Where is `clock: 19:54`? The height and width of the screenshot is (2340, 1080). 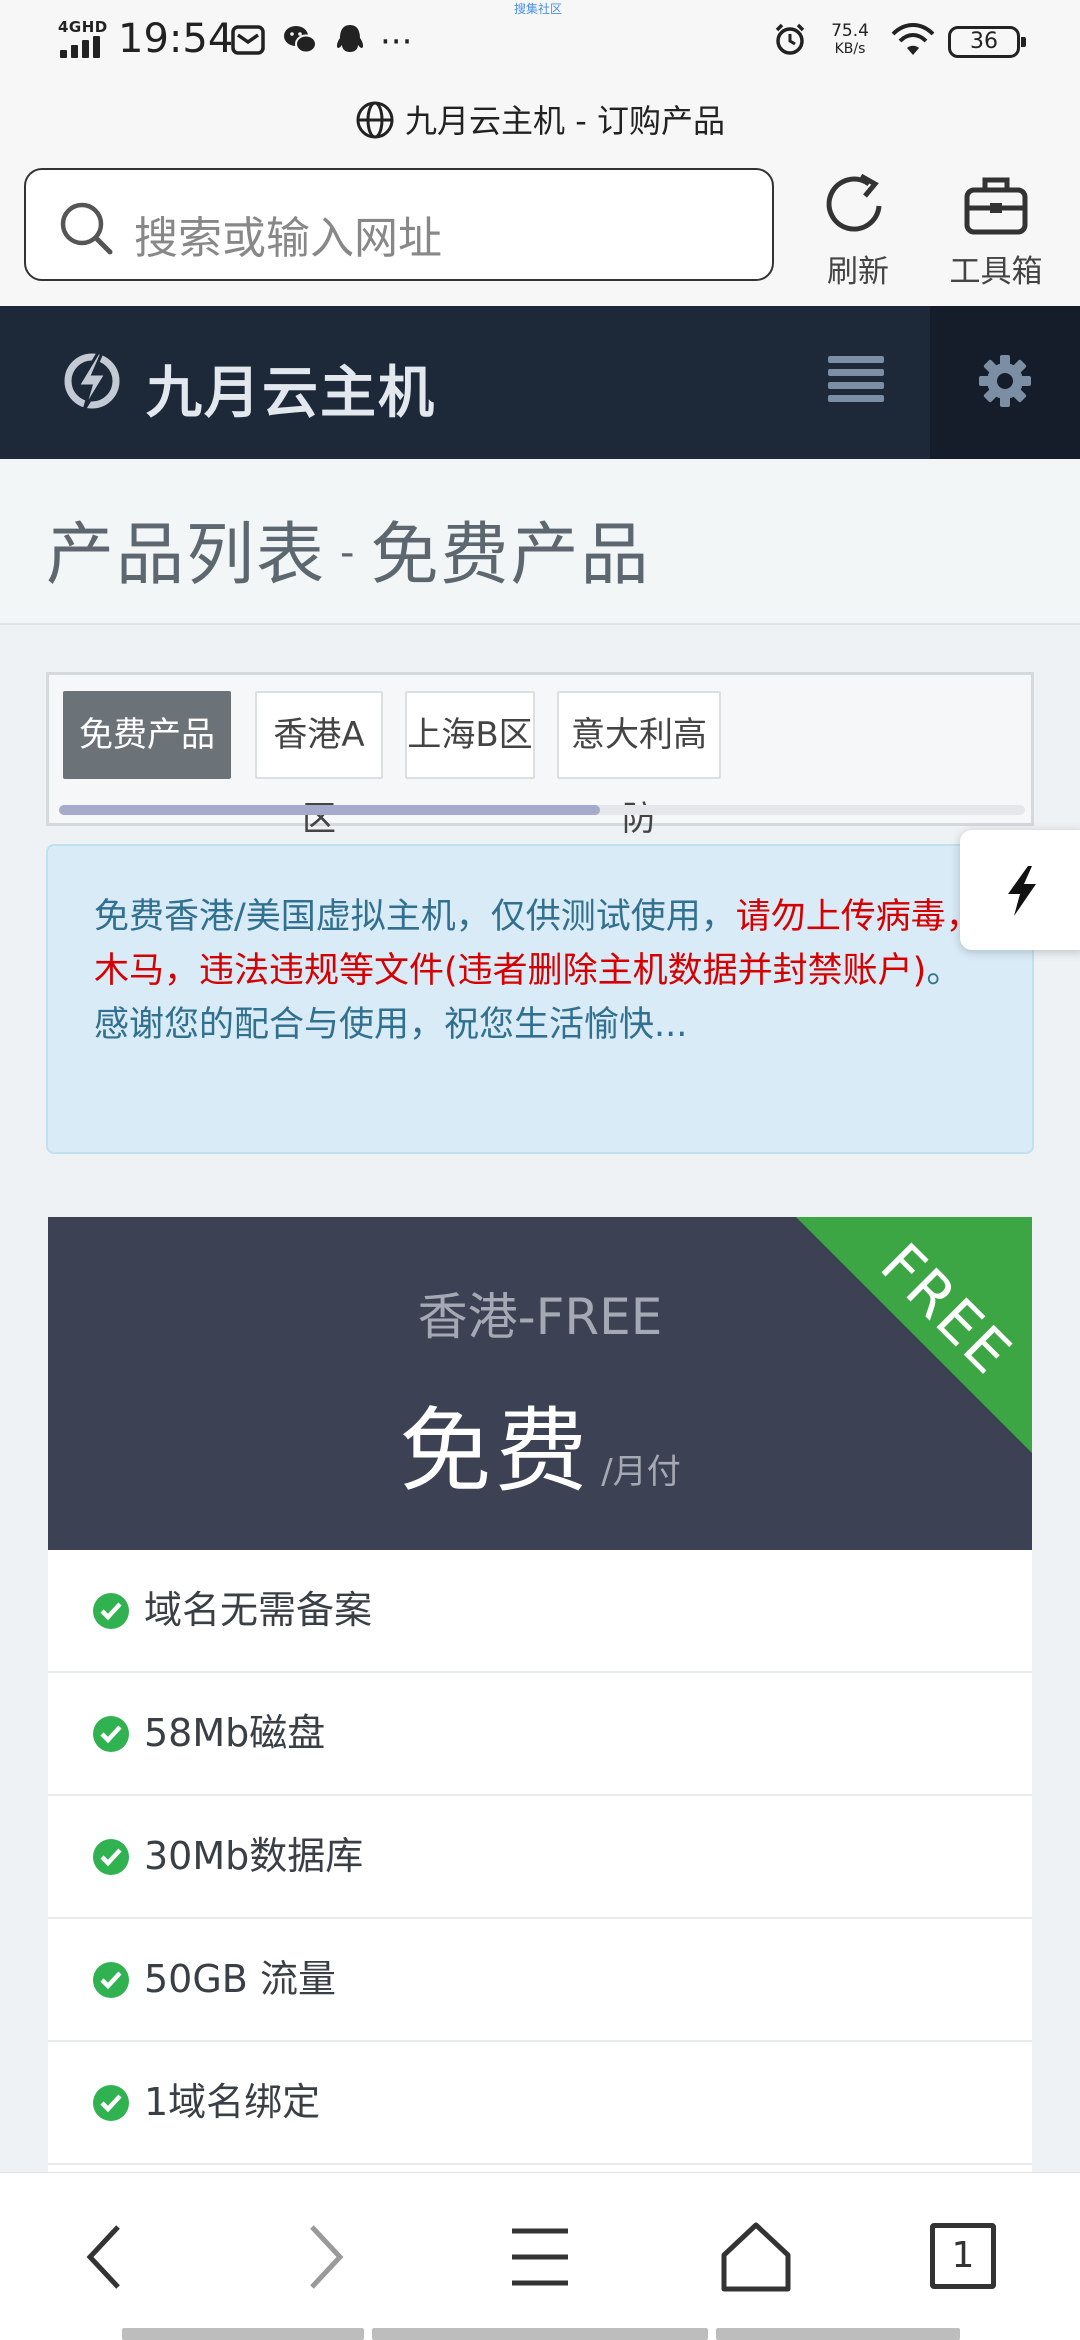
clock: 19:54 is located at coordinates (176, 39).